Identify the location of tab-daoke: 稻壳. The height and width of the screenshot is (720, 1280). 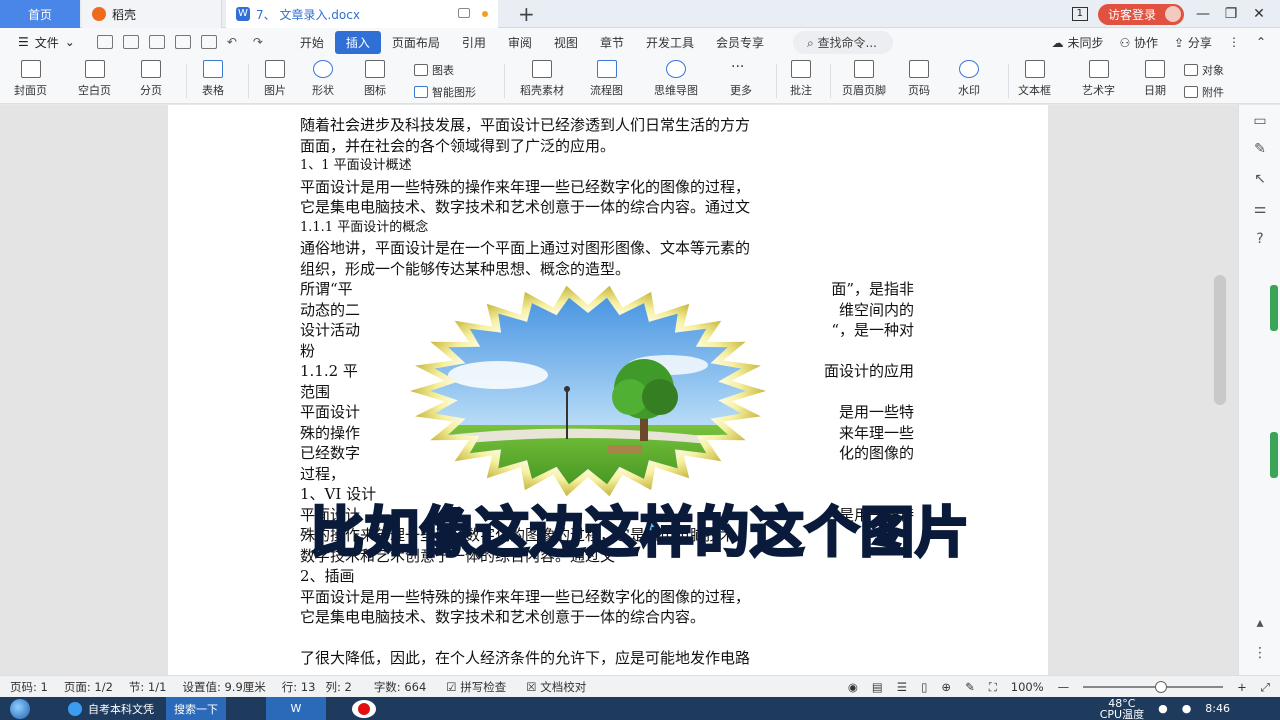
(152, 14).